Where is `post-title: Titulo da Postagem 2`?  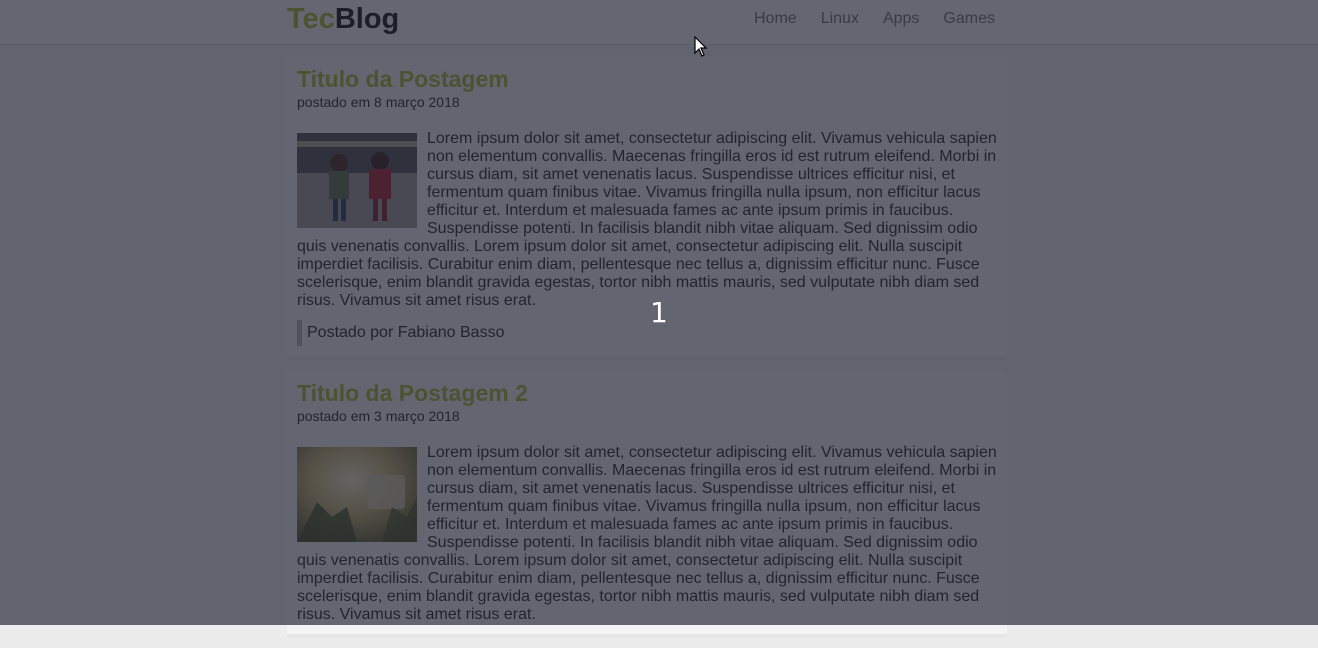
post-title: Titulo da Postagem 2 is located at coordinates (647, 393).